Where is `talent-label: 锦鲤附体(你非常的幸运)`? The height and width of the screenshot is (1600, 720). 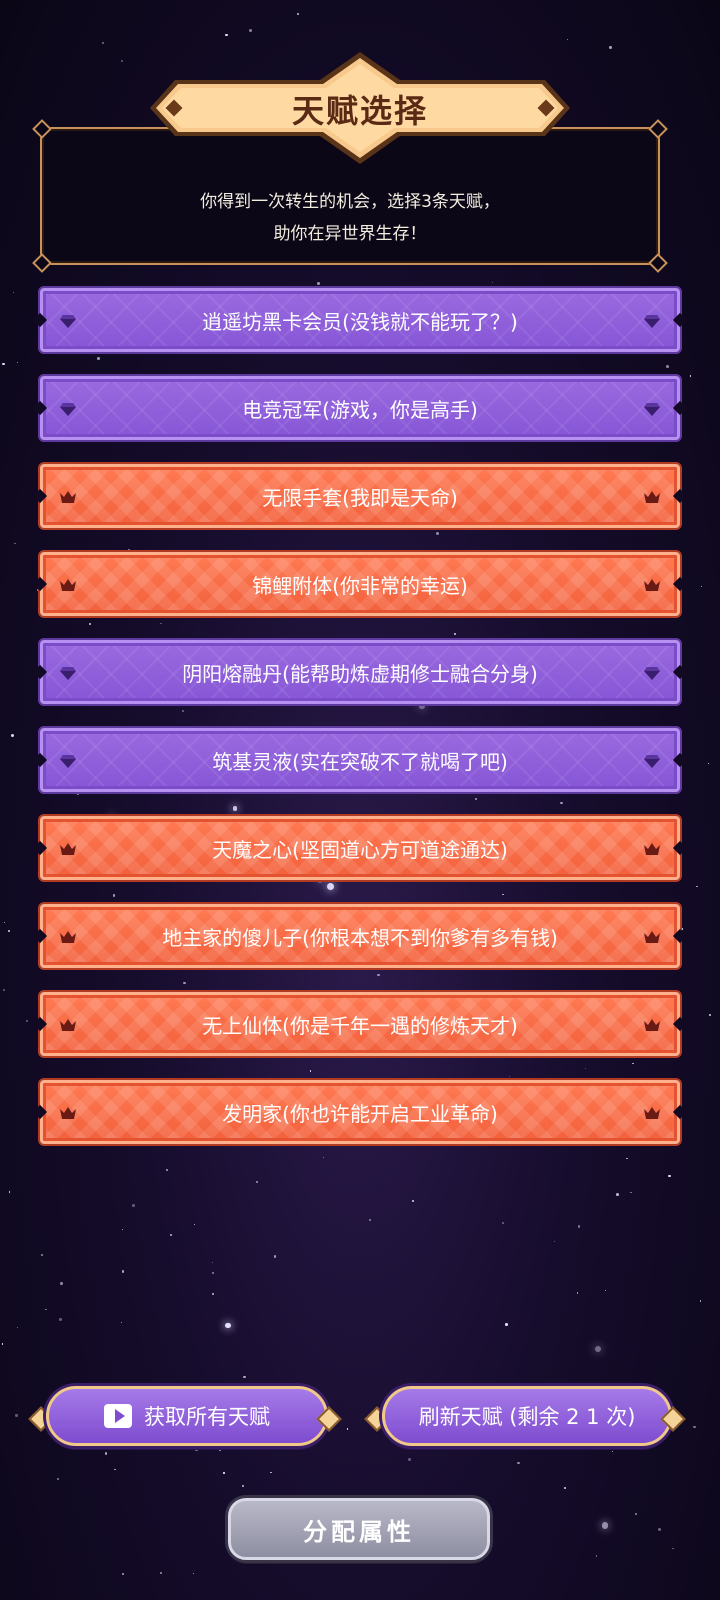 talent-label: 锦鲤附体(你非常的幸运) is located at coordinates (360, 585).